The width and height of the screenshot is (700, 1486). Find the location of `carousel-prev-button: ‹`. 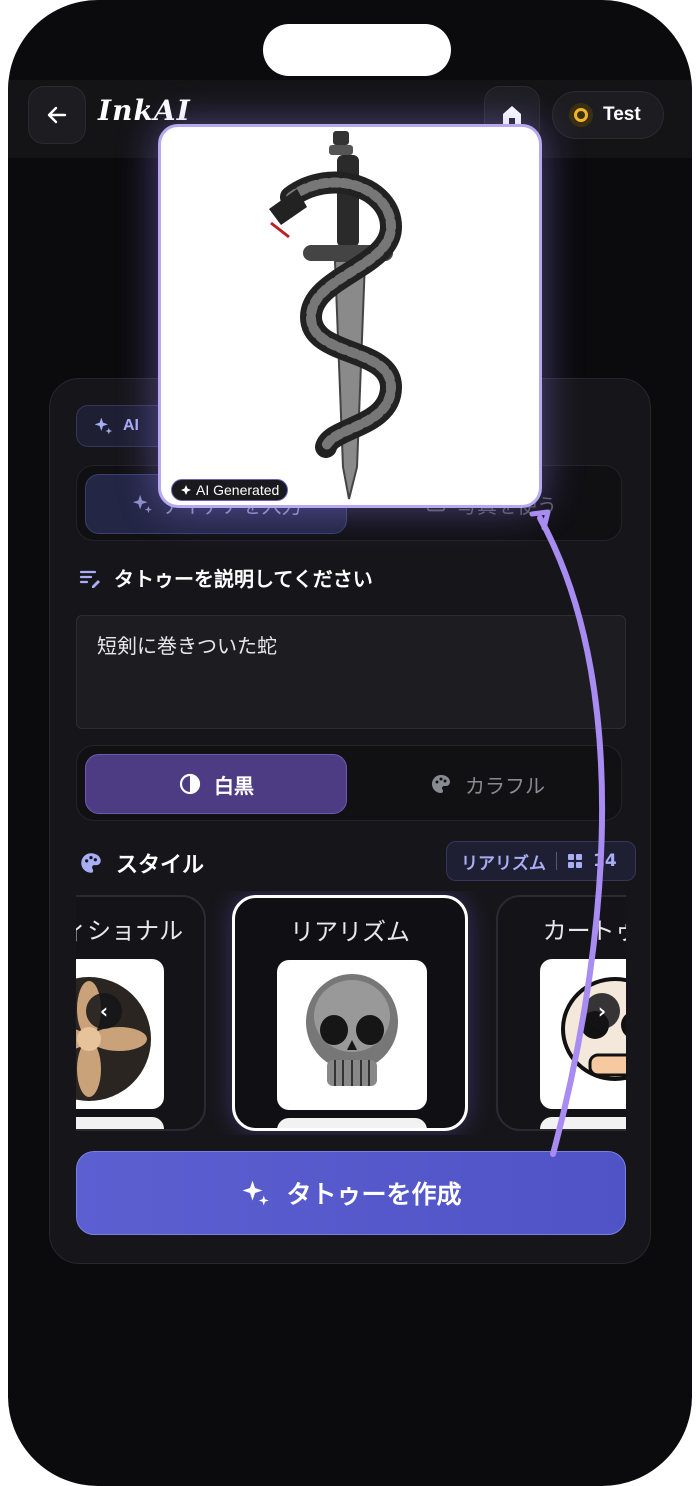

carousel-prev-button: ‹ is located at coordinates (104, 1011).